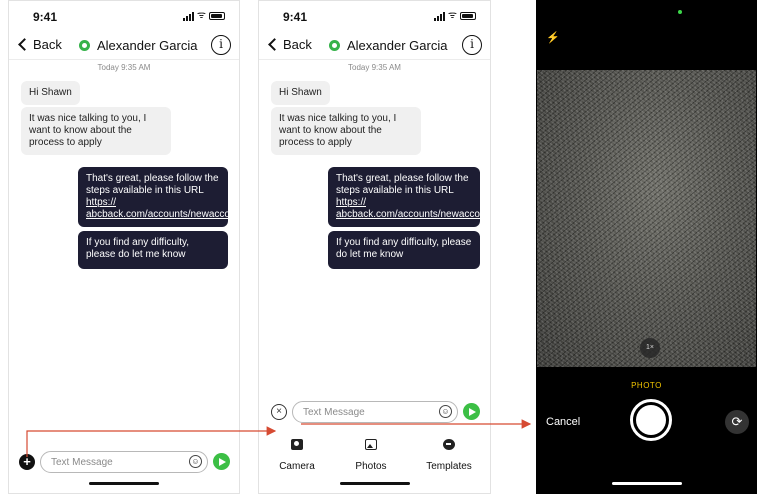  I want to click on camera-icon, so click(297, 444).